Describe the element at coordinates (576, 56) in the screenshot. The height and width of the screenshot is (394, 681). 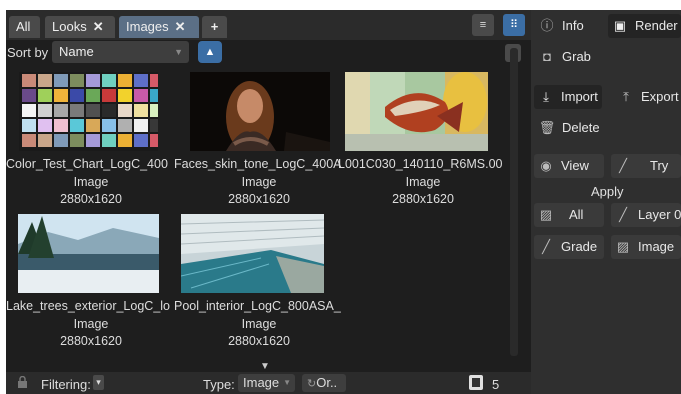
I see `grab-label: Grab` at that location.